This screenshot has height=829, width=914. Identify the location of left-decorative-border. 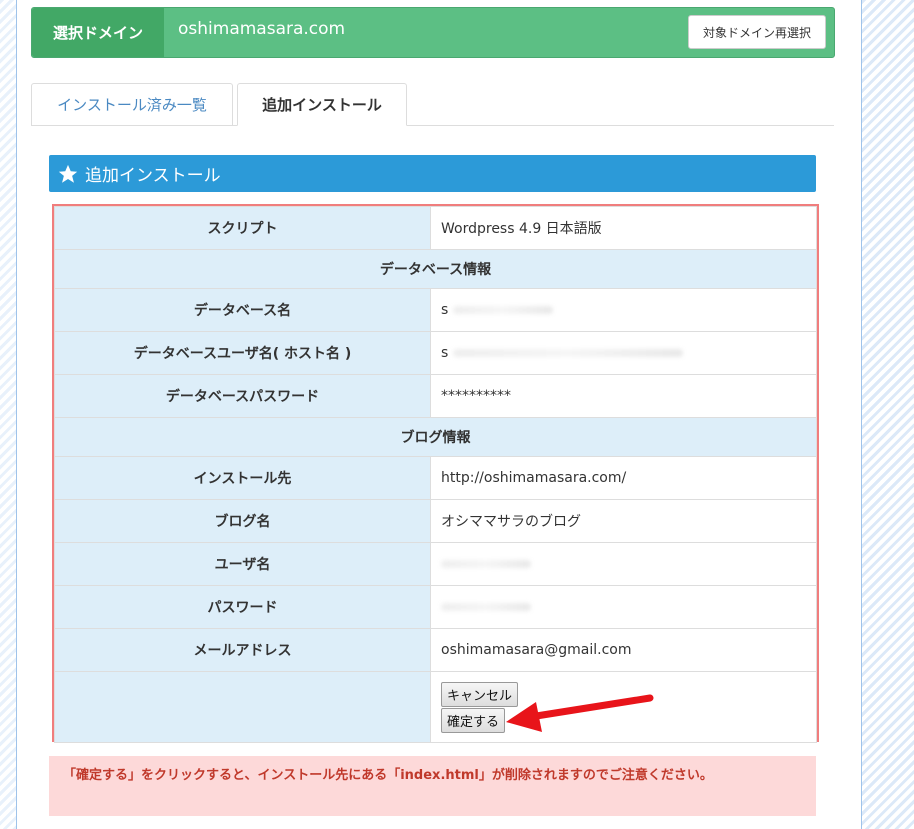
(8, 414).